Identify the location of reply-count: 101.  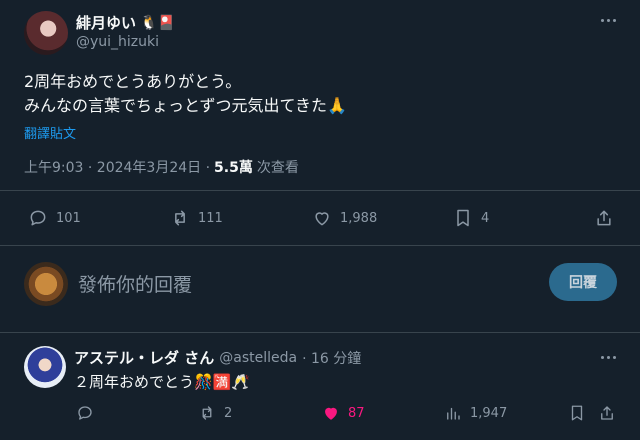
(68, 218).